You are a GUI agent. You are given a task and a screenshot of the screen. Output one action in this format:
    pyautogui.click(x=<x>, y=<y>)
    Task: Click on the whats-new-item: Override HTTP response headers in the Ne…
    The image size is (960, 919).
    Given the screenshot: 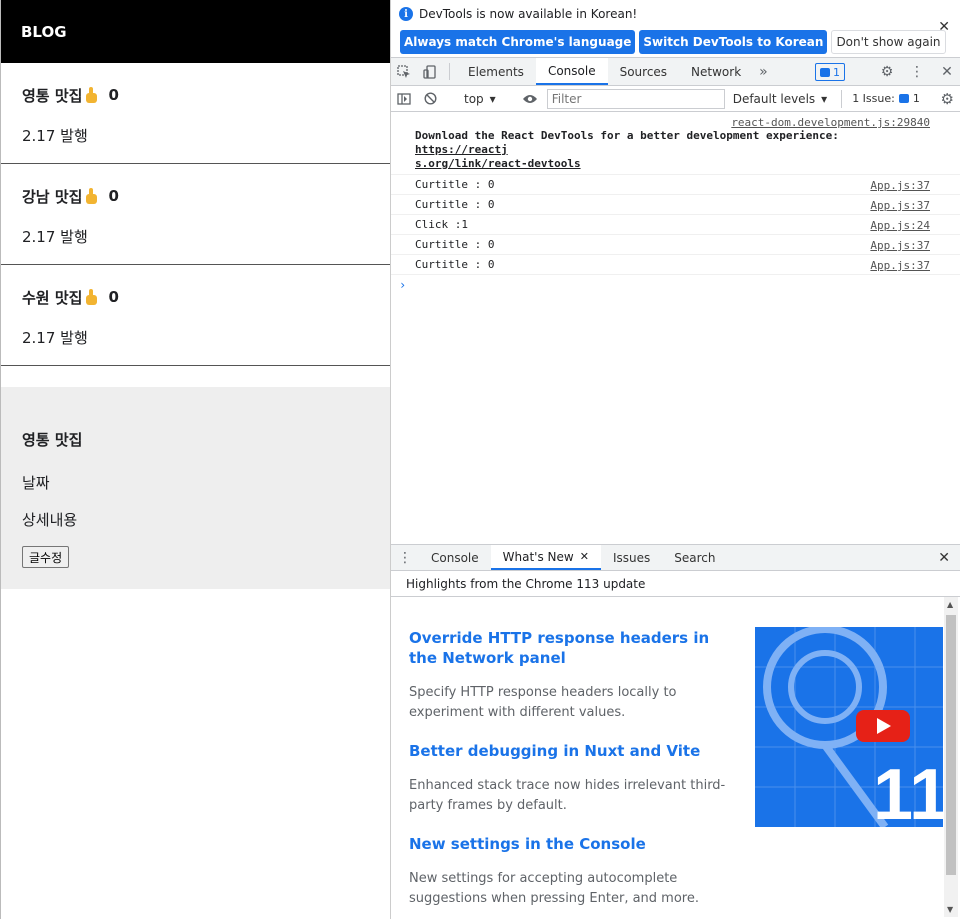 What is the action you would take?
    pyautogui.click(x=569, y=675)
    